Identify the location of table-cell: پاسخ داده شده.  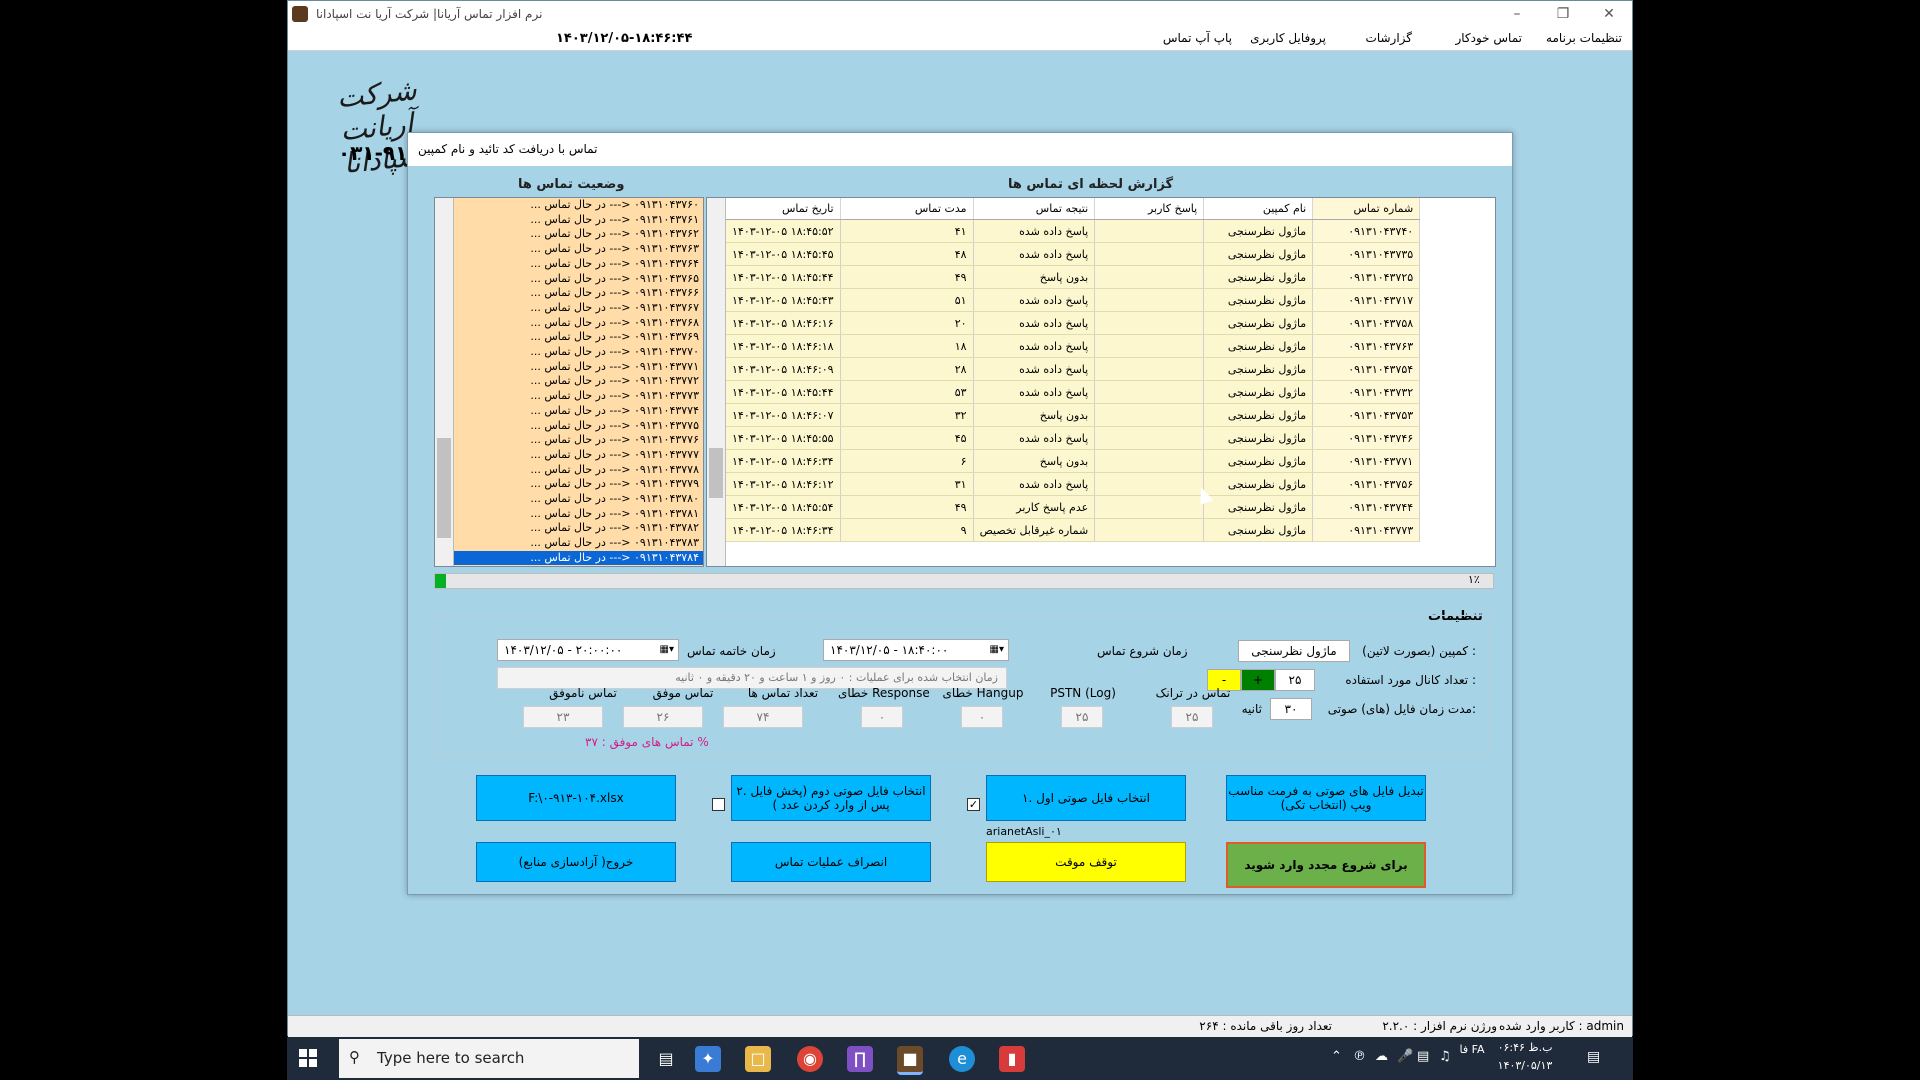
(1034, 484).